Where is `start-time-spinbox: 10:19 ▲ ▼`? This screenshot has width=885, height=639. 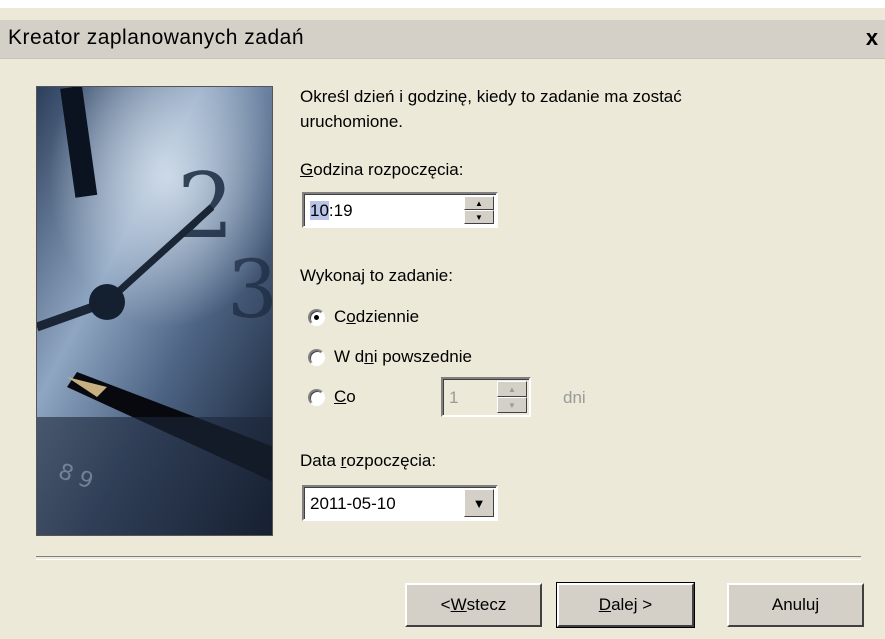
start-time-spinbox: 10:19 ▲ ▼ is located at coordinates (400, 210).